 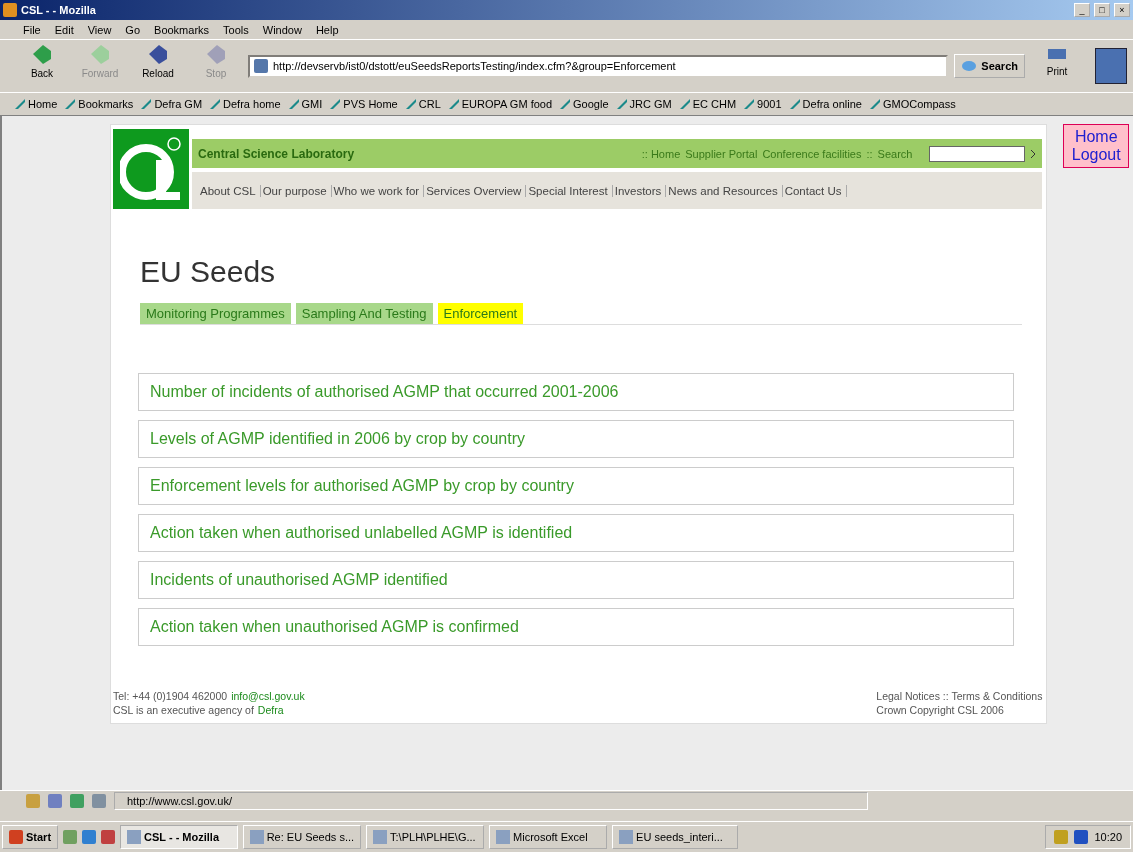 I want to click on menu-item: Edit, so click(x=64, y=29).